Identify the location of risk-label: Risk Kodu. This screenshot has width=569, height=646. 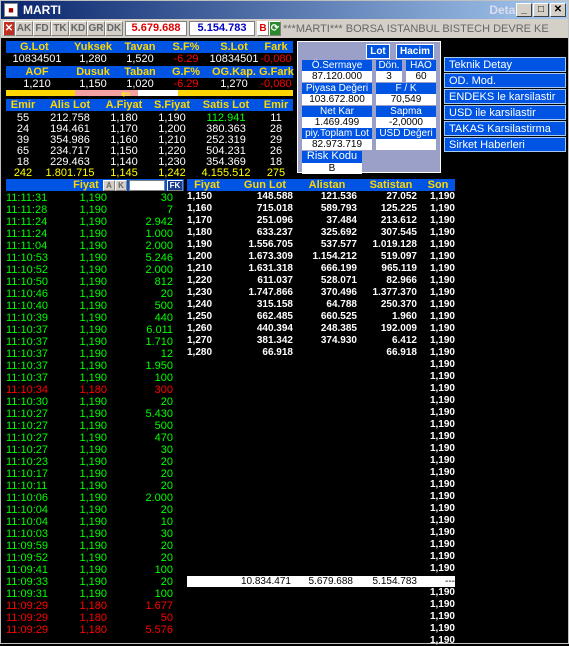
(332, 157).